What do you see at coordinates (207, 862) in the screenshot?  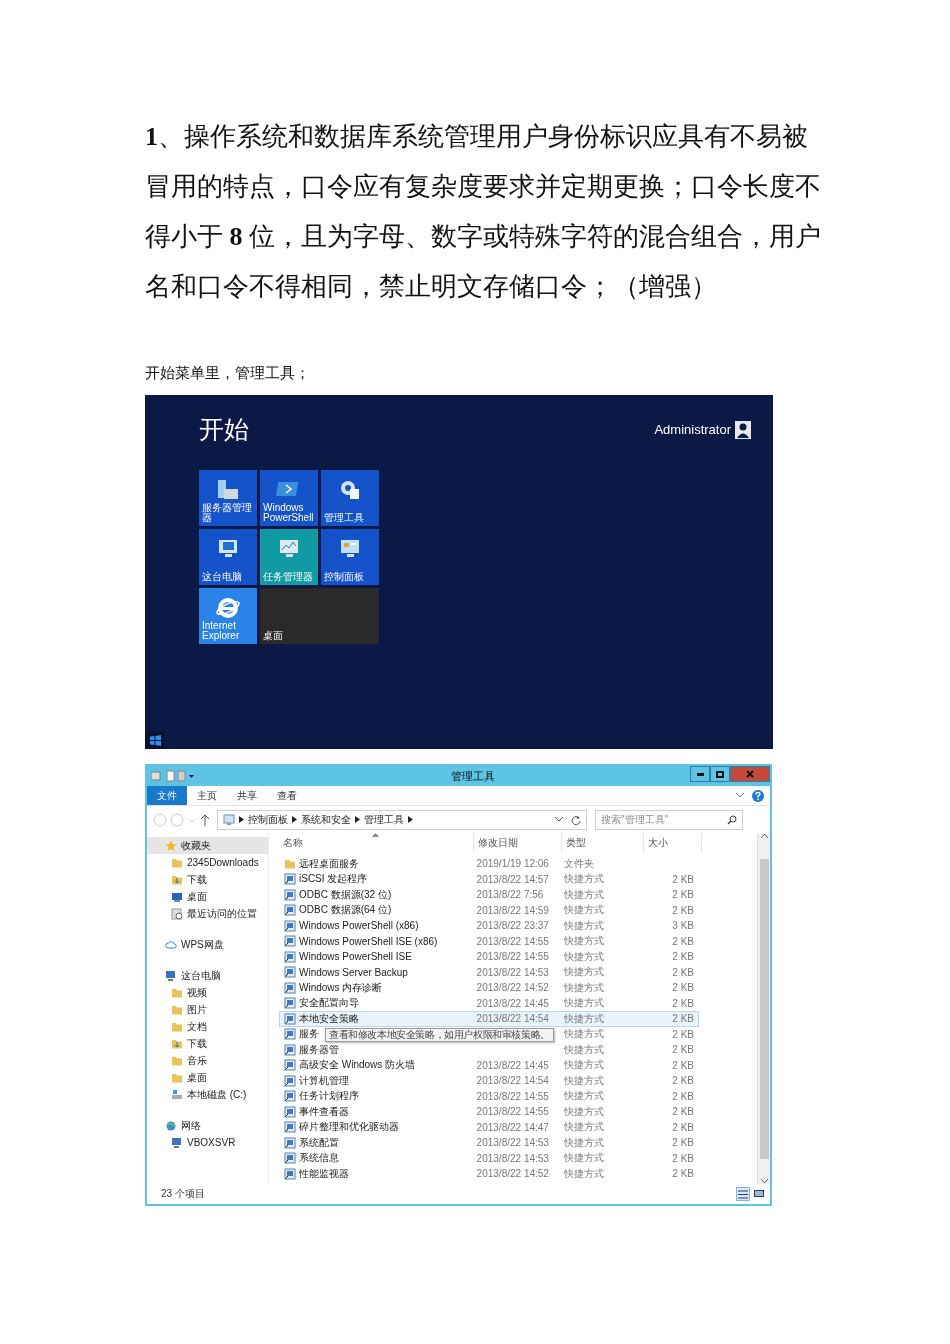 I see `nav-item: 2345Downloads` at bounding box center [207, 862].